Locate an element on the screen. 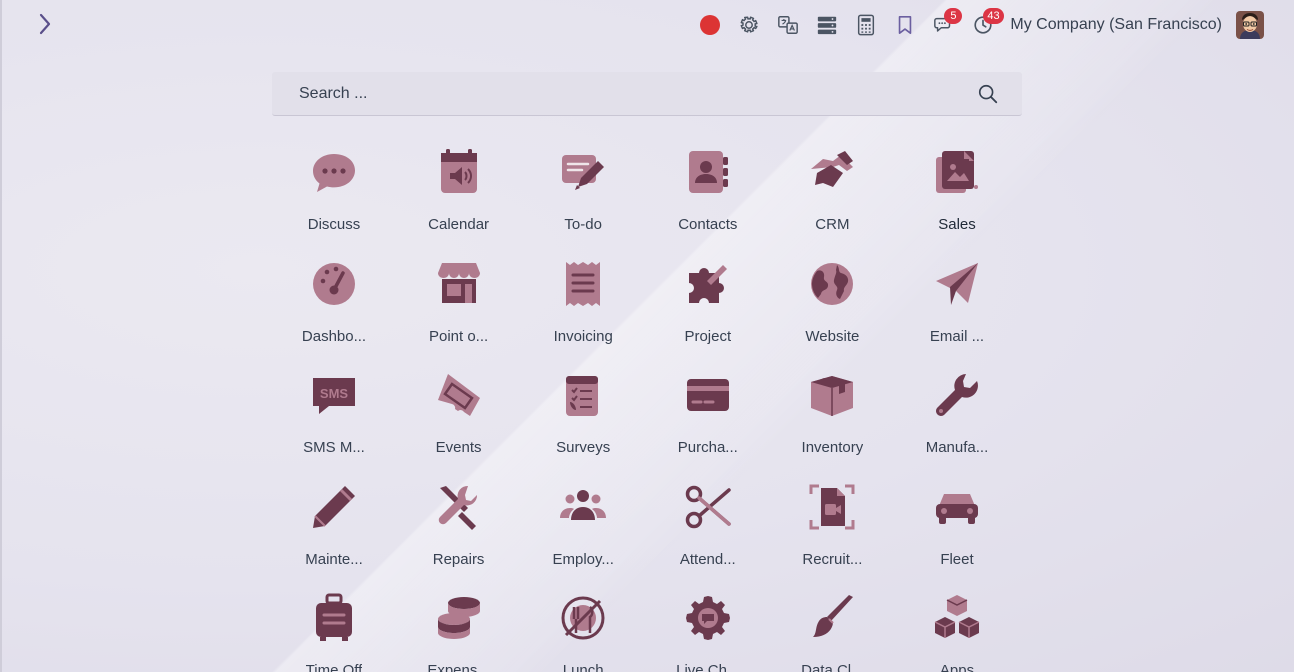 The image size is (1294, 672). cubes-icon is located at coordinates (957, 618).